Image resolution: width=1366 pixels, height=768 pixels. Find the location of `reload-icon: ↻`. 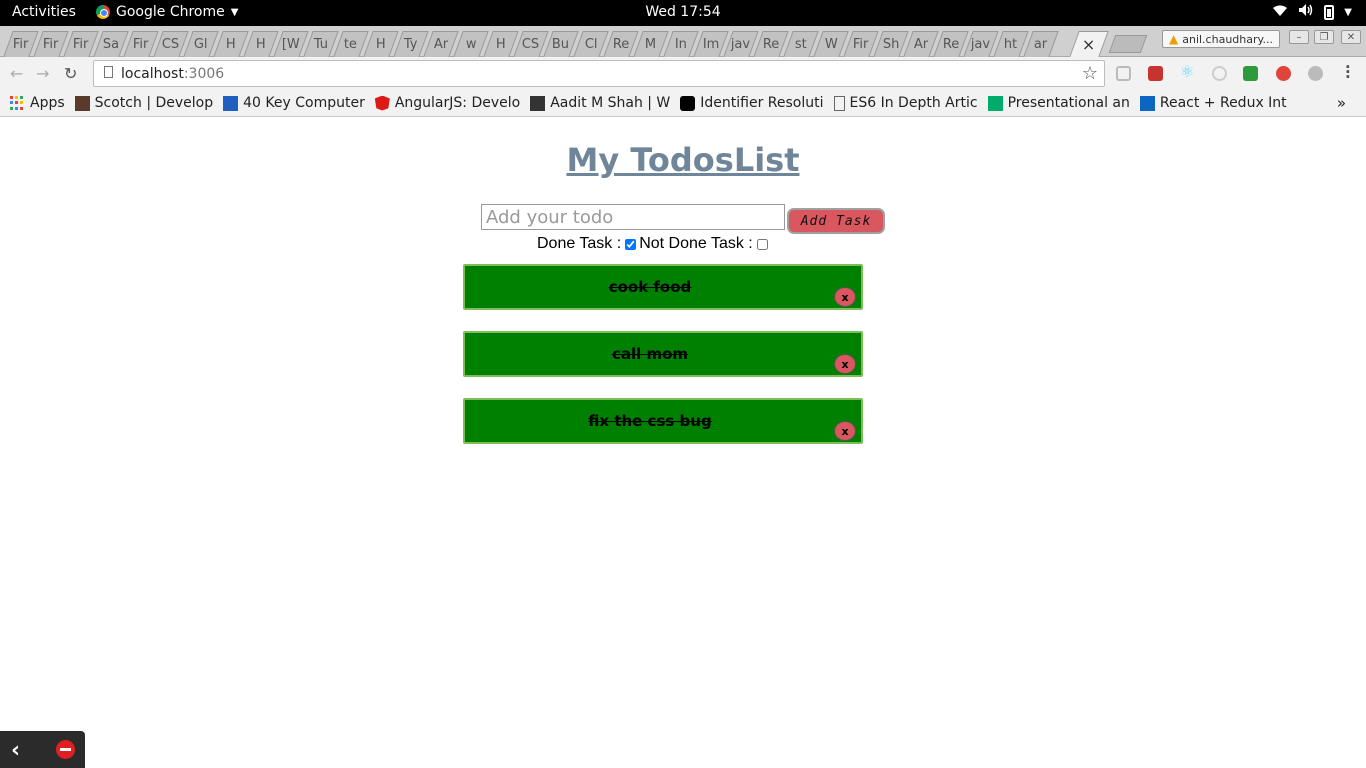

reload-icon: ↻ is located at coordinates (70, 73).